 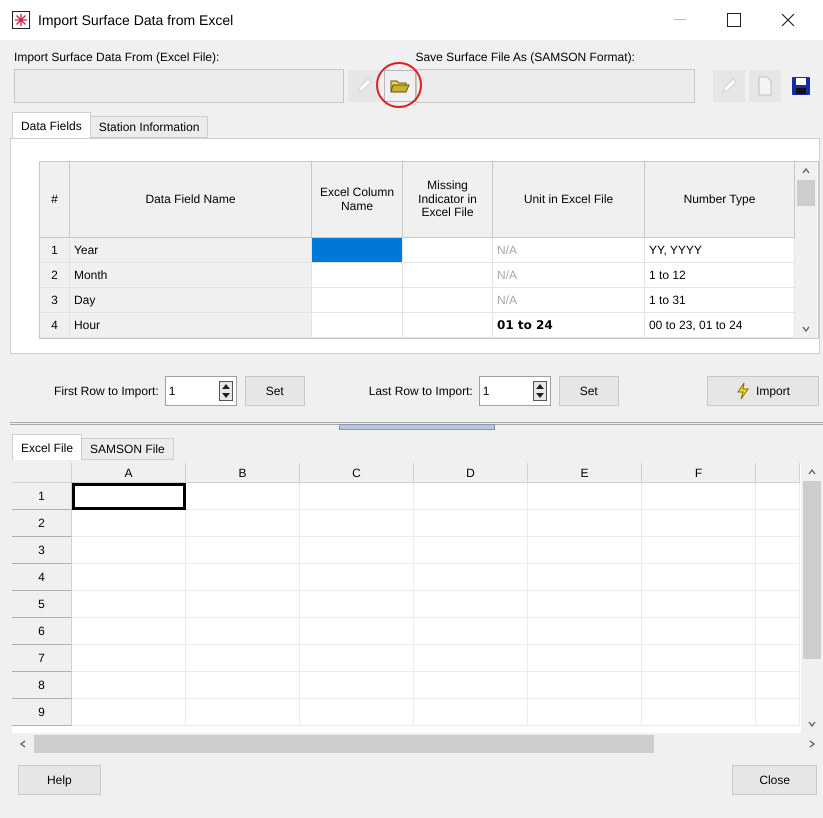 I want to click on column-header: F, so click(x=699, y=473).